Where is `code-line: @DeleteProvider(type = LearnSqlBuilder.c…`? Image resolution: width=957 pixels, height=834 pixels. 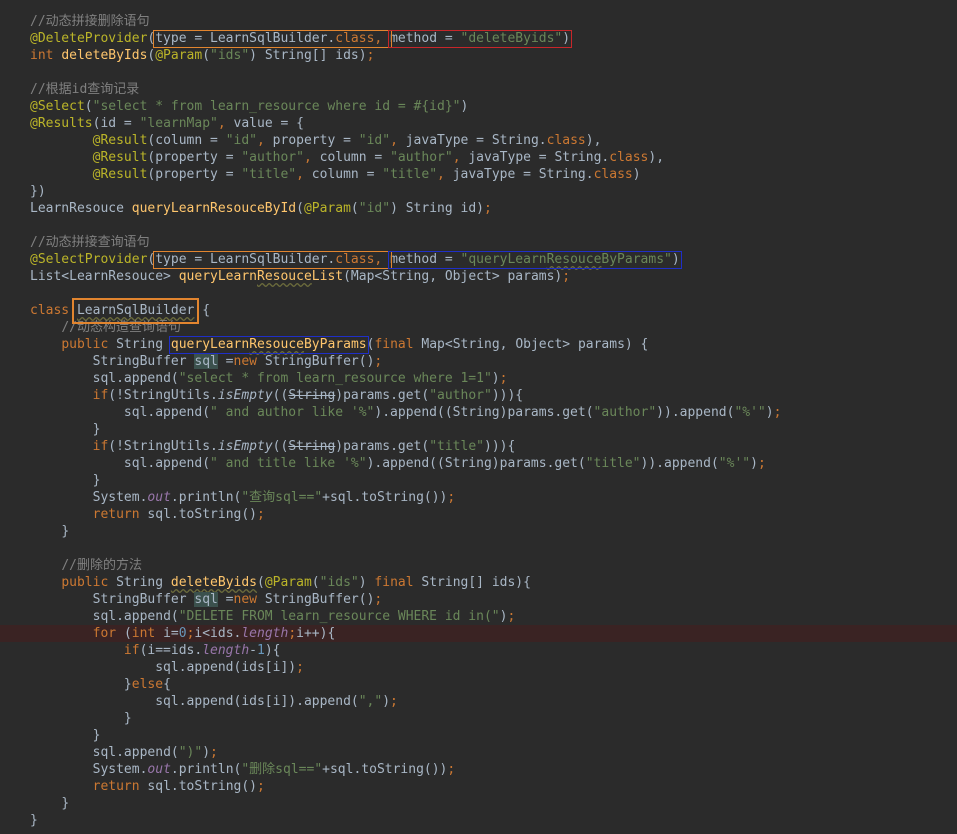 code-line: @DeleteProvider(type = LearnSqlBuilder.c… is located at coordinates (478, 38).